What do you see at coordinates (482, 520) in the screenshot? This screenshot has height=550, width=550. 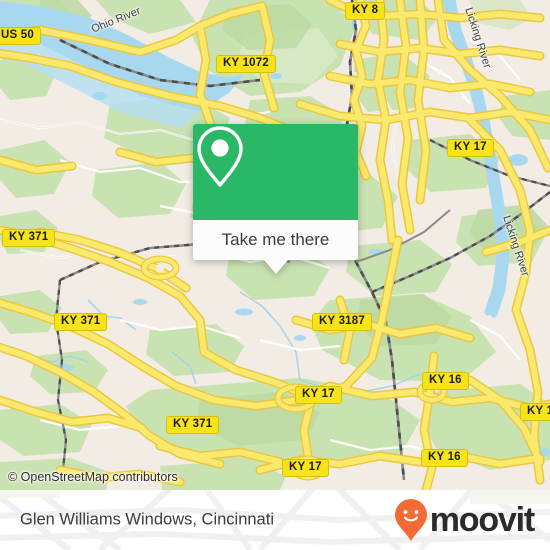 I see `moovit-wordmark: moovit` at bounding box center [482, 520].